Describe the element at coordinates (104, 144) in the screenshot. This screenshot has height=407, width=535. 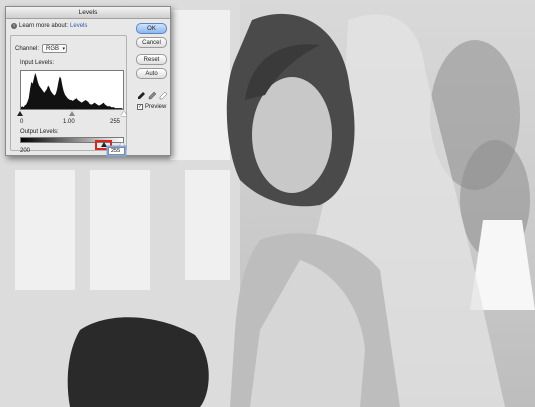
I see `output-black-handle` at that location.